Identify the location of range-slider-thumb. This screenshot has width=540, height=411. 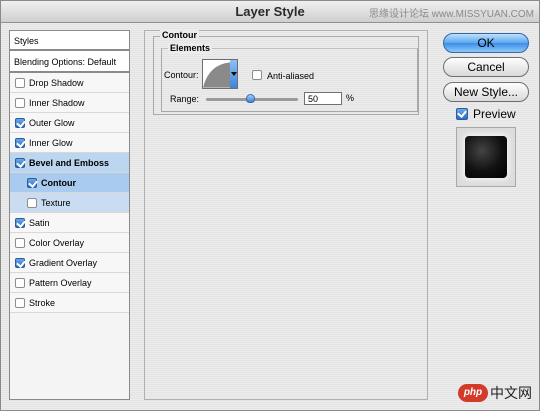
(250, 98).